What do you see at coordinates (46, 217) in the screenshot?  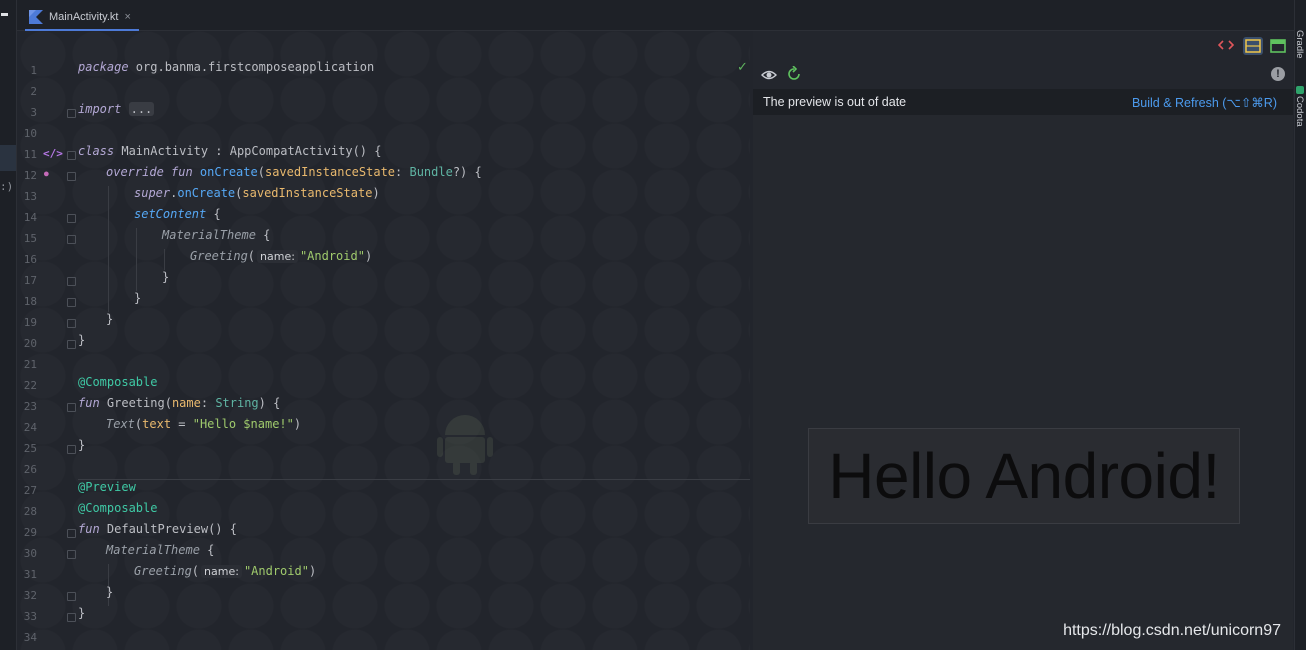 I see `gutter-line: 14` at bounding box center [46, 217].